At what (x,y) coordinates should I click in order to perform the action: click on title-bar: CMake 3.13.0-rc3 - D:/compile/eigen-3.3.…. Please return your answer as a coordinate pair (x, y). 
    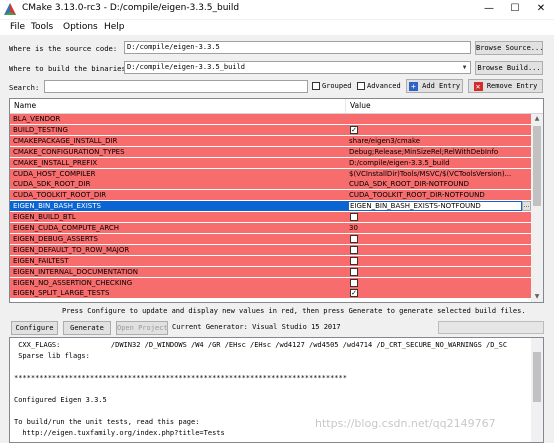
    Looking at the image, I should click on (277, 9).